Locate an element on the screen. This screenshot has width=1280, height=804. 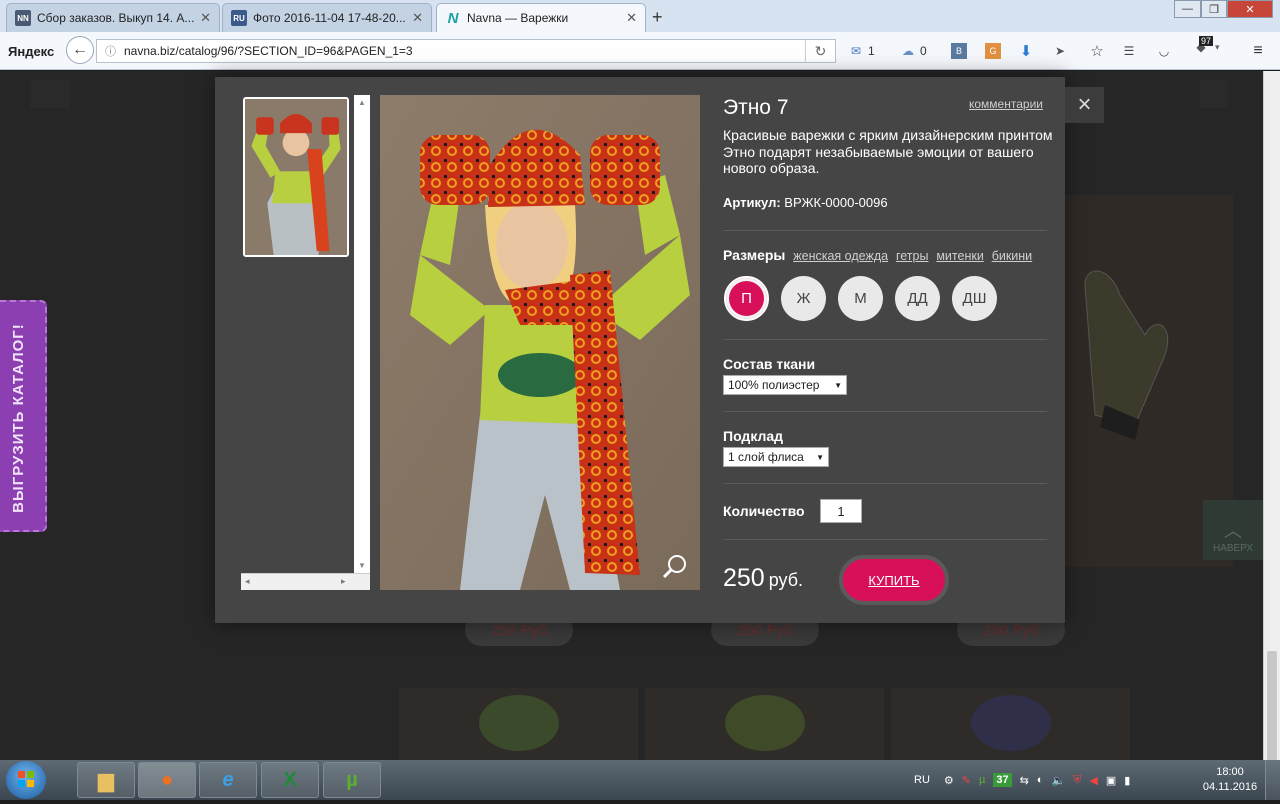
thumbnail-image is located at coordinates (296, 177).